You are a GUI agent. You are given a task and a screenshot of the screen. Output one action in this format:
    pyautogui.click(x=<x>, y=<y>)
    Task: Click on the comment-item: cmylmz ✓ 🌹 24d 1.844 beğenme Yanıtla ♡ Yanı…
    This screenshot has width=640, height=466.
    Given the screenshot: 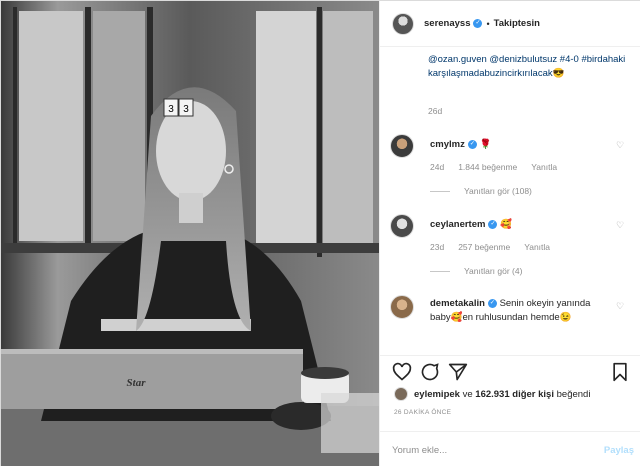 What is the action you would take?
    pyautogui.click(x=515, y=169)
    